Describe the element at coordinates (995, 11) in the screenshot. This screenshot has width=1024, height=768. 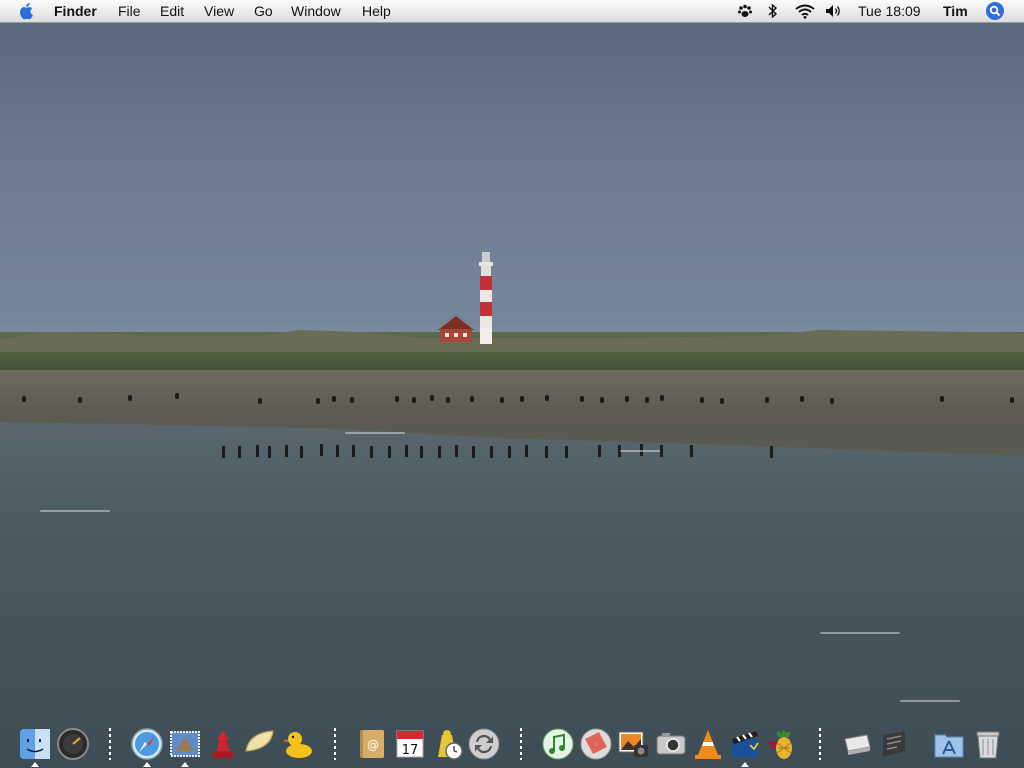
I see `spotlight-icon` at that location.